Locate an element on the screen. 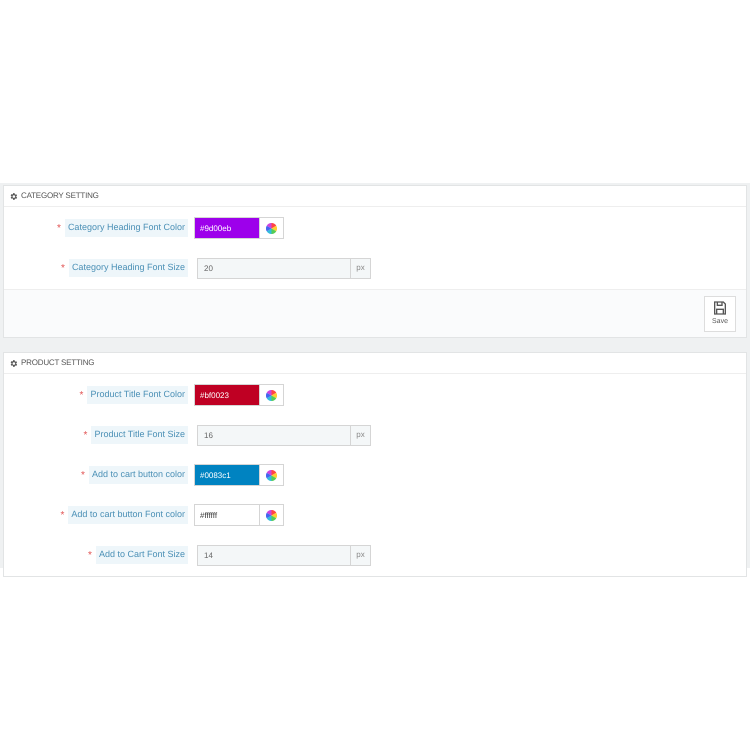 This screenshot has width=750, height=750. panel-title: CATEGORY SETTING is located at coordinates (60, 196).